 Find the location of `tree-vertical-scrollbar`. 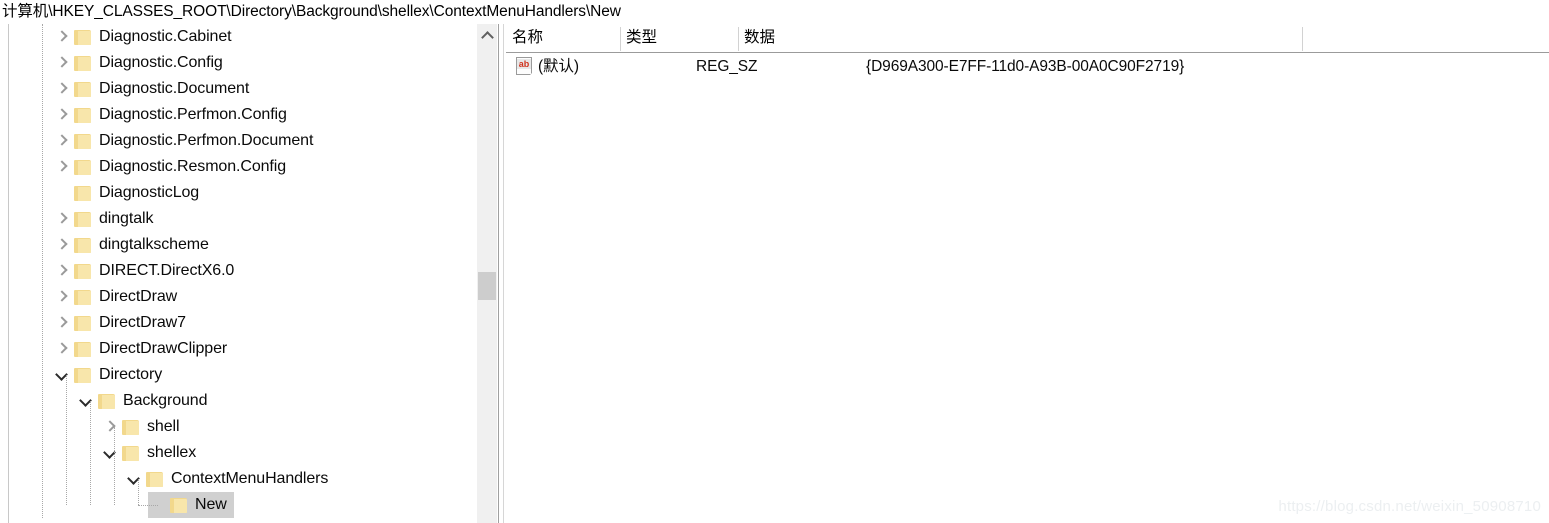

tree-vertical-scrollbar is located at coordinates (487, 273).